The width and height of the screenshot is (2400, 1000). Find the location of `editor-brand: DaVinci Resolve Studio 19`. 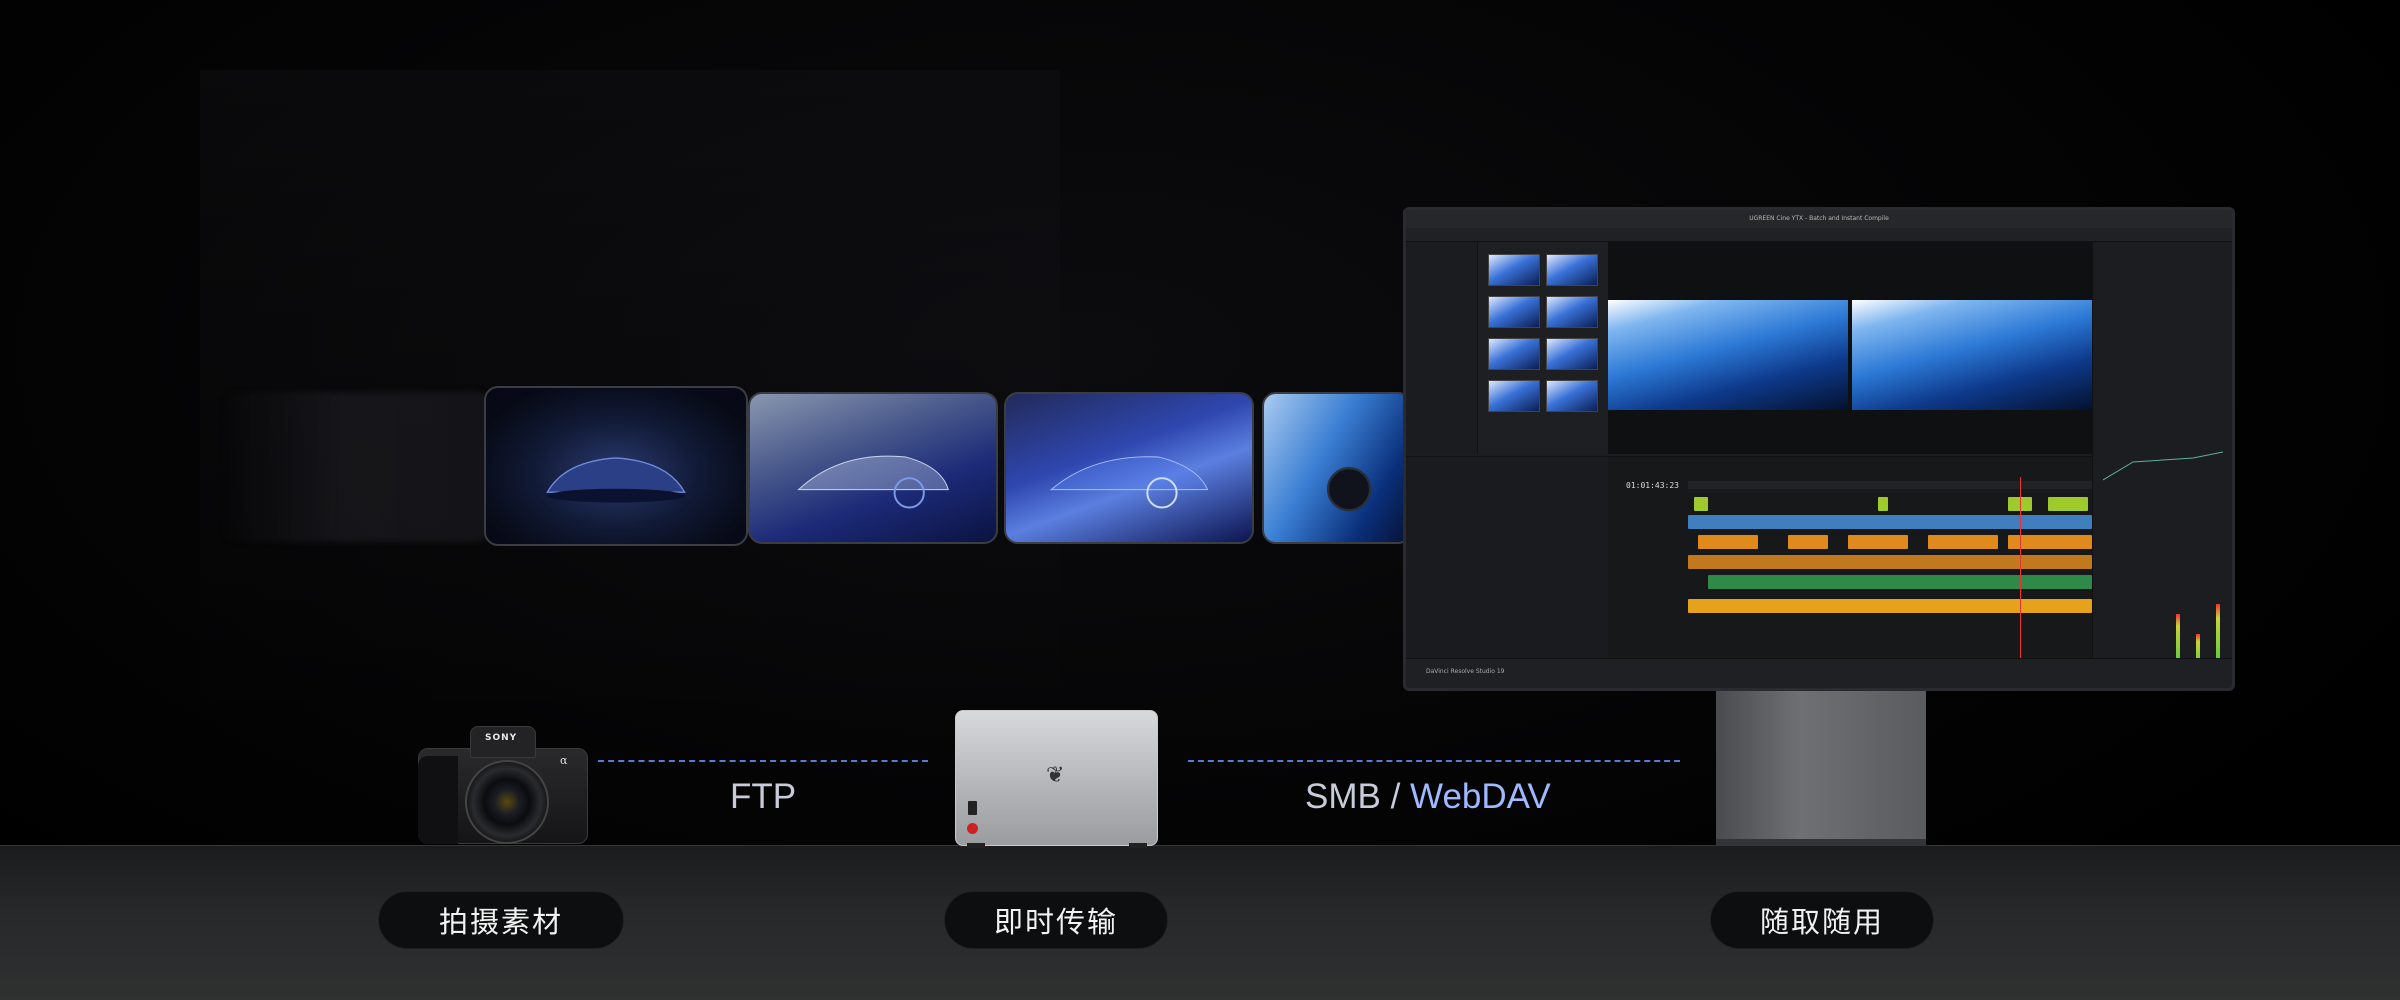

editor-brand: DaVinci Resolve Studio 19 is located at coordinates (1465, 671).